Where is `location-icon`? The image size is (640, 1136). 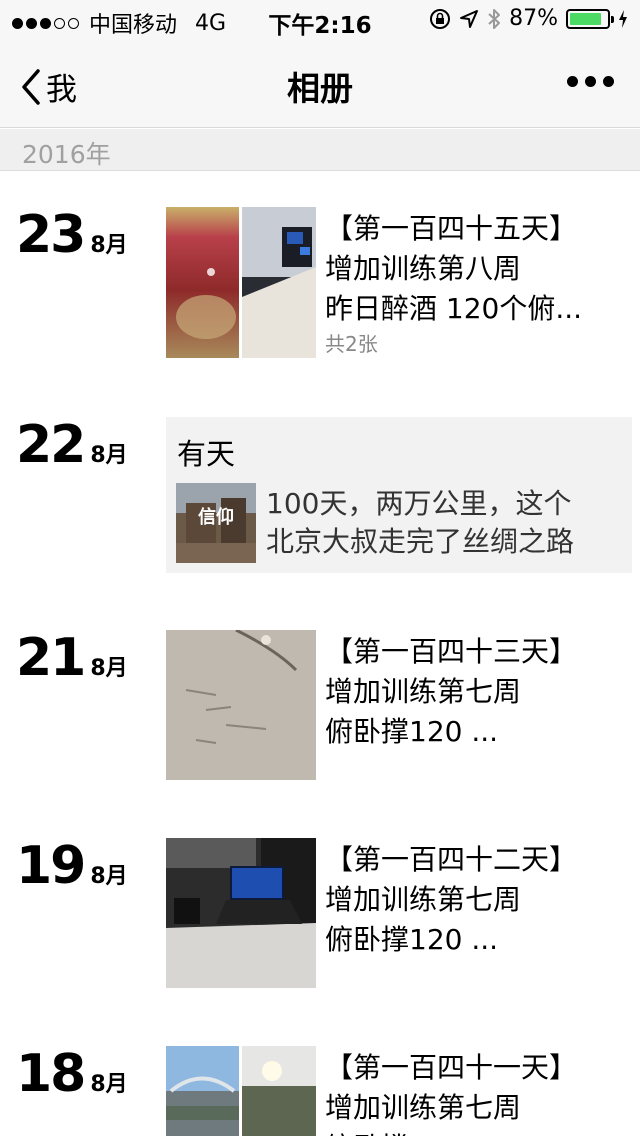 location-icon is located at coordinates (469, 18).